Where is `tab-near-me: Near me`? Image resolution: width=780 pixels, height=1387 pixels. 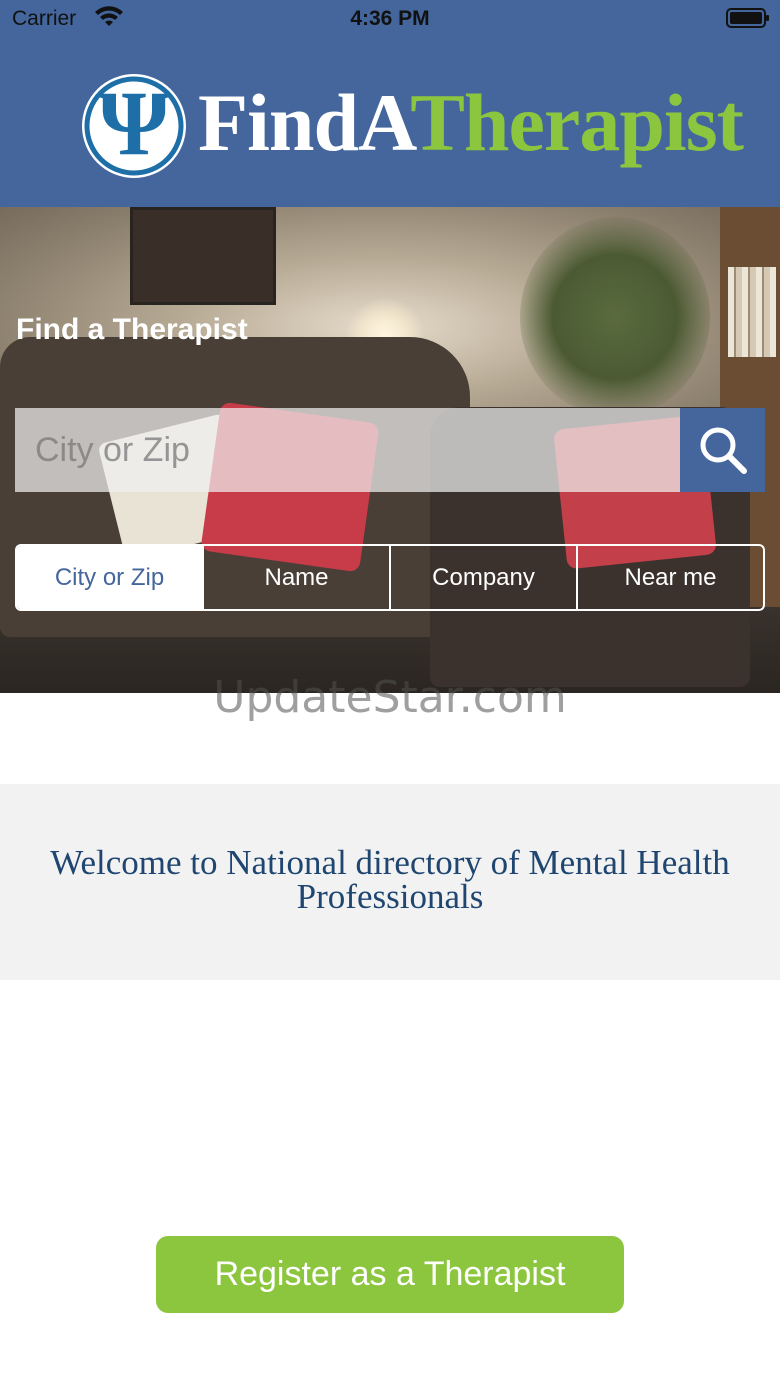 tab-near-me: Near me is located at coordinates (669, 577).